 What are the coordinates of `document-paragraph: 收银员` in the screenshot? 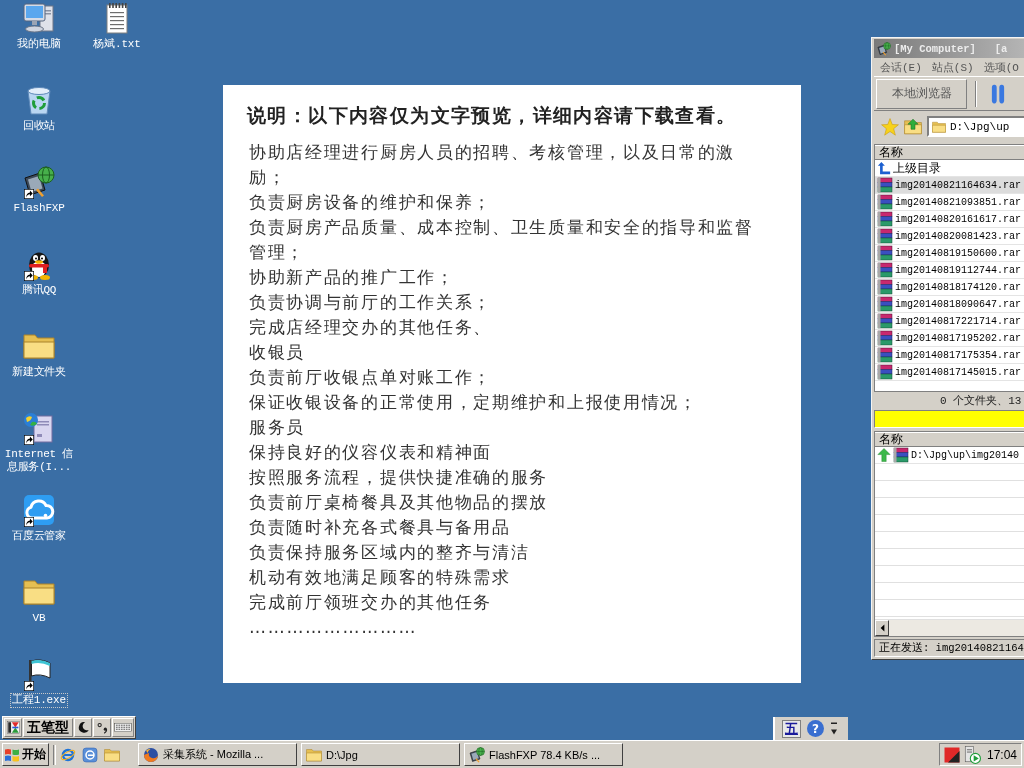 It's located at (277, 352).